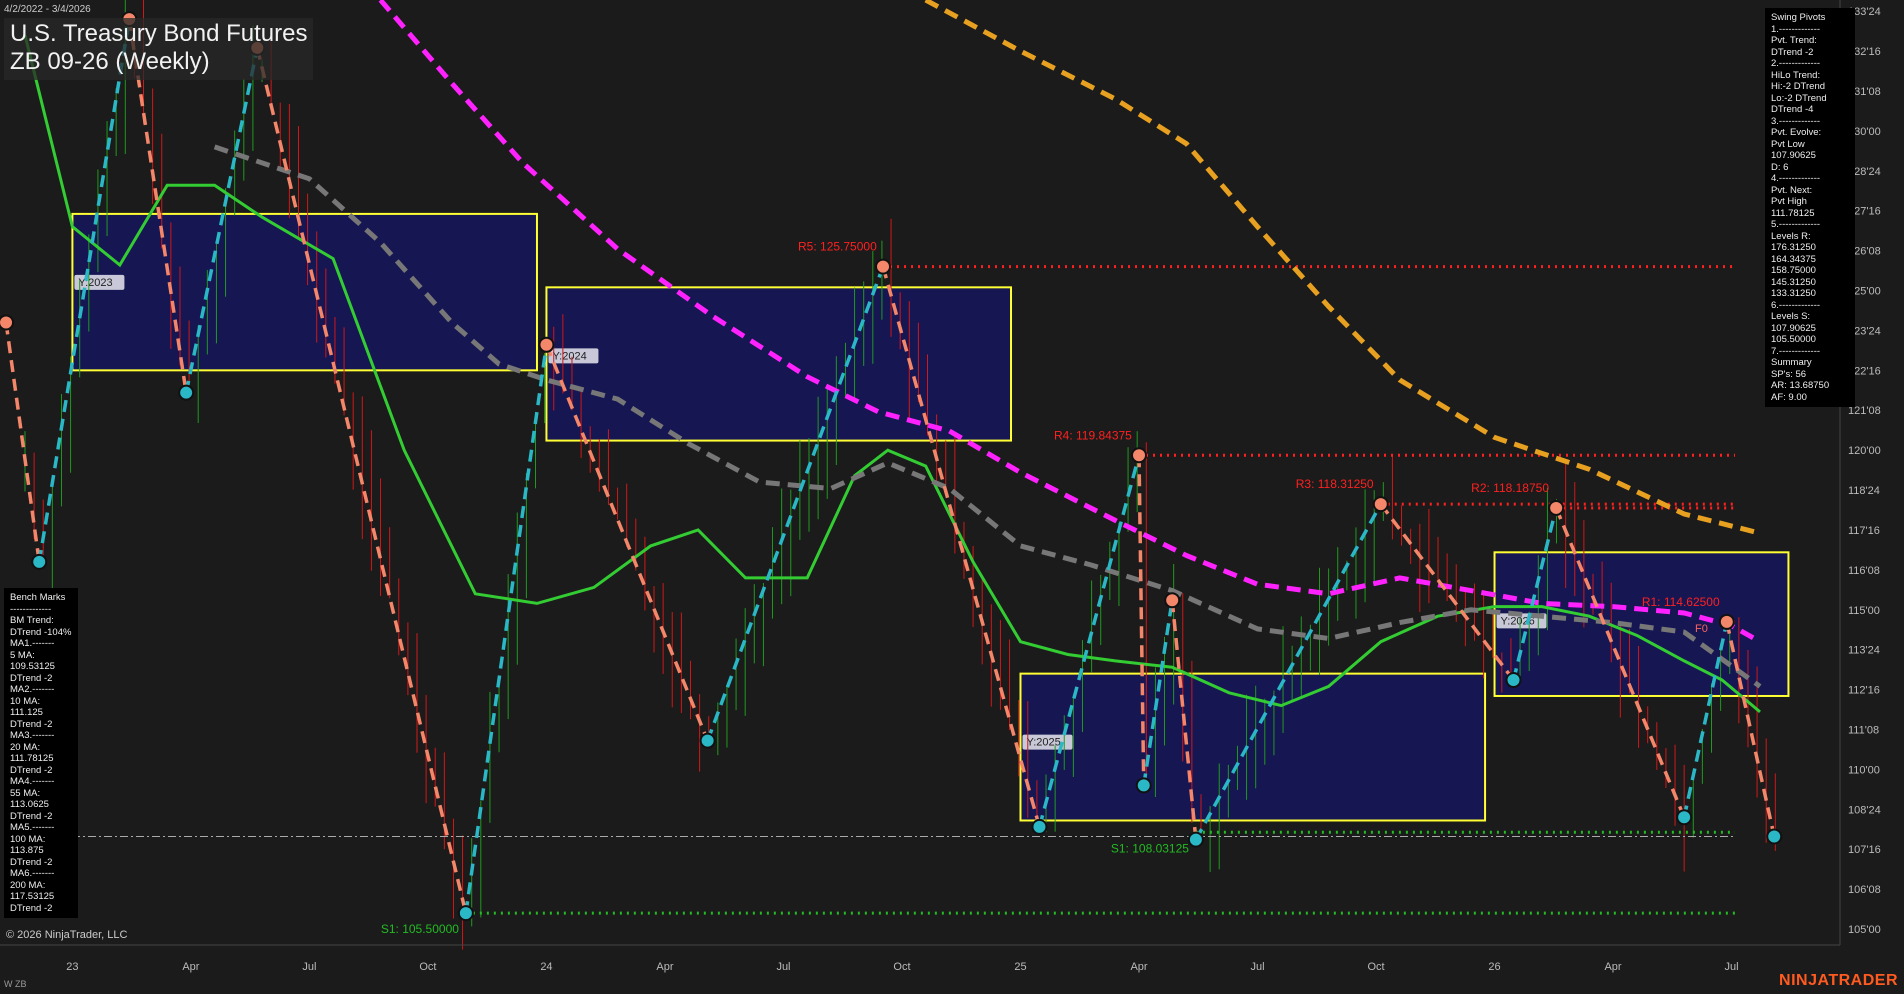 The height and width of the screenshot is (994, 1904). I want to click on y-tick-label: 120'00, so click(1864, 451).